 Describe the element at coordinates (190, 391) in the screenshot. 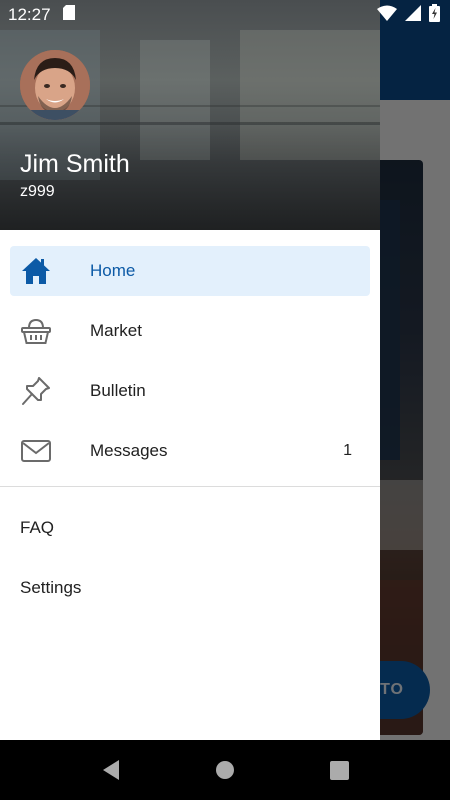

I see `nav-item-bulletin: Bulletin` at that location.